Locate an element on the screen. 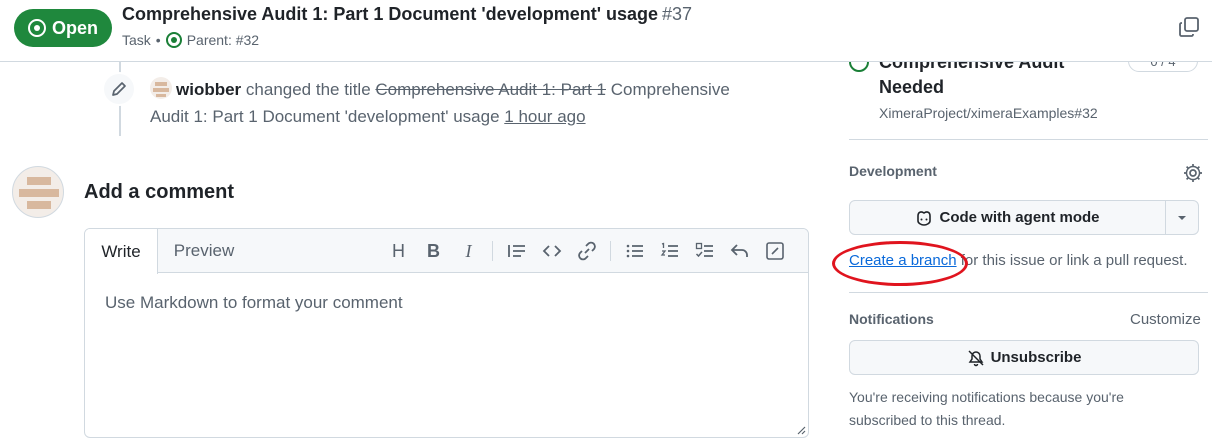 This screenshot has height=442, width=1212. code-with-agent-button-group: Code with agent mode is located at coordinates (1024, 217).